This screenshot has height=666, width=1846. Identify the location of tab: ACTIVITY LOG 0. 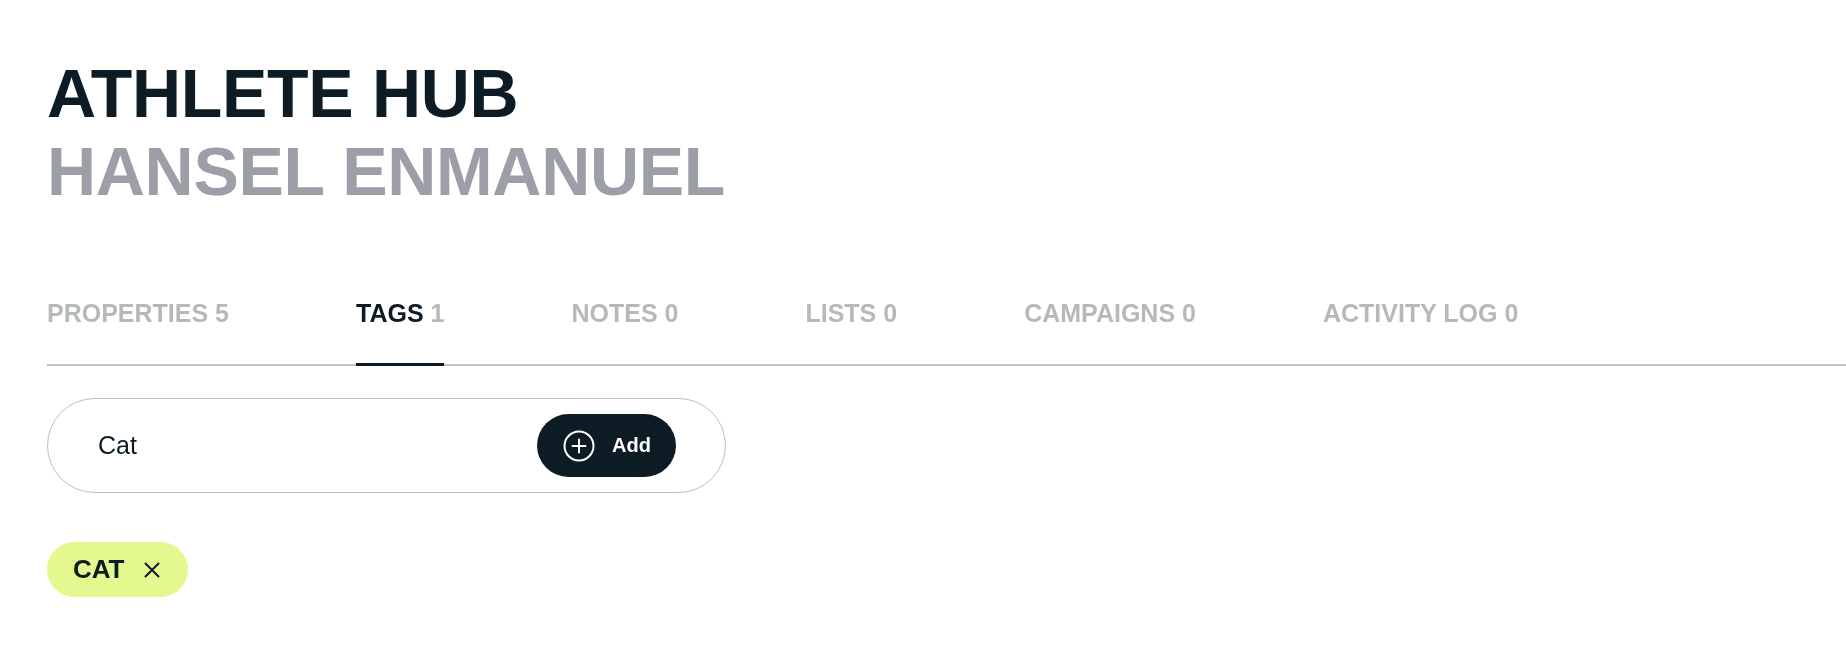
(1420, 332).